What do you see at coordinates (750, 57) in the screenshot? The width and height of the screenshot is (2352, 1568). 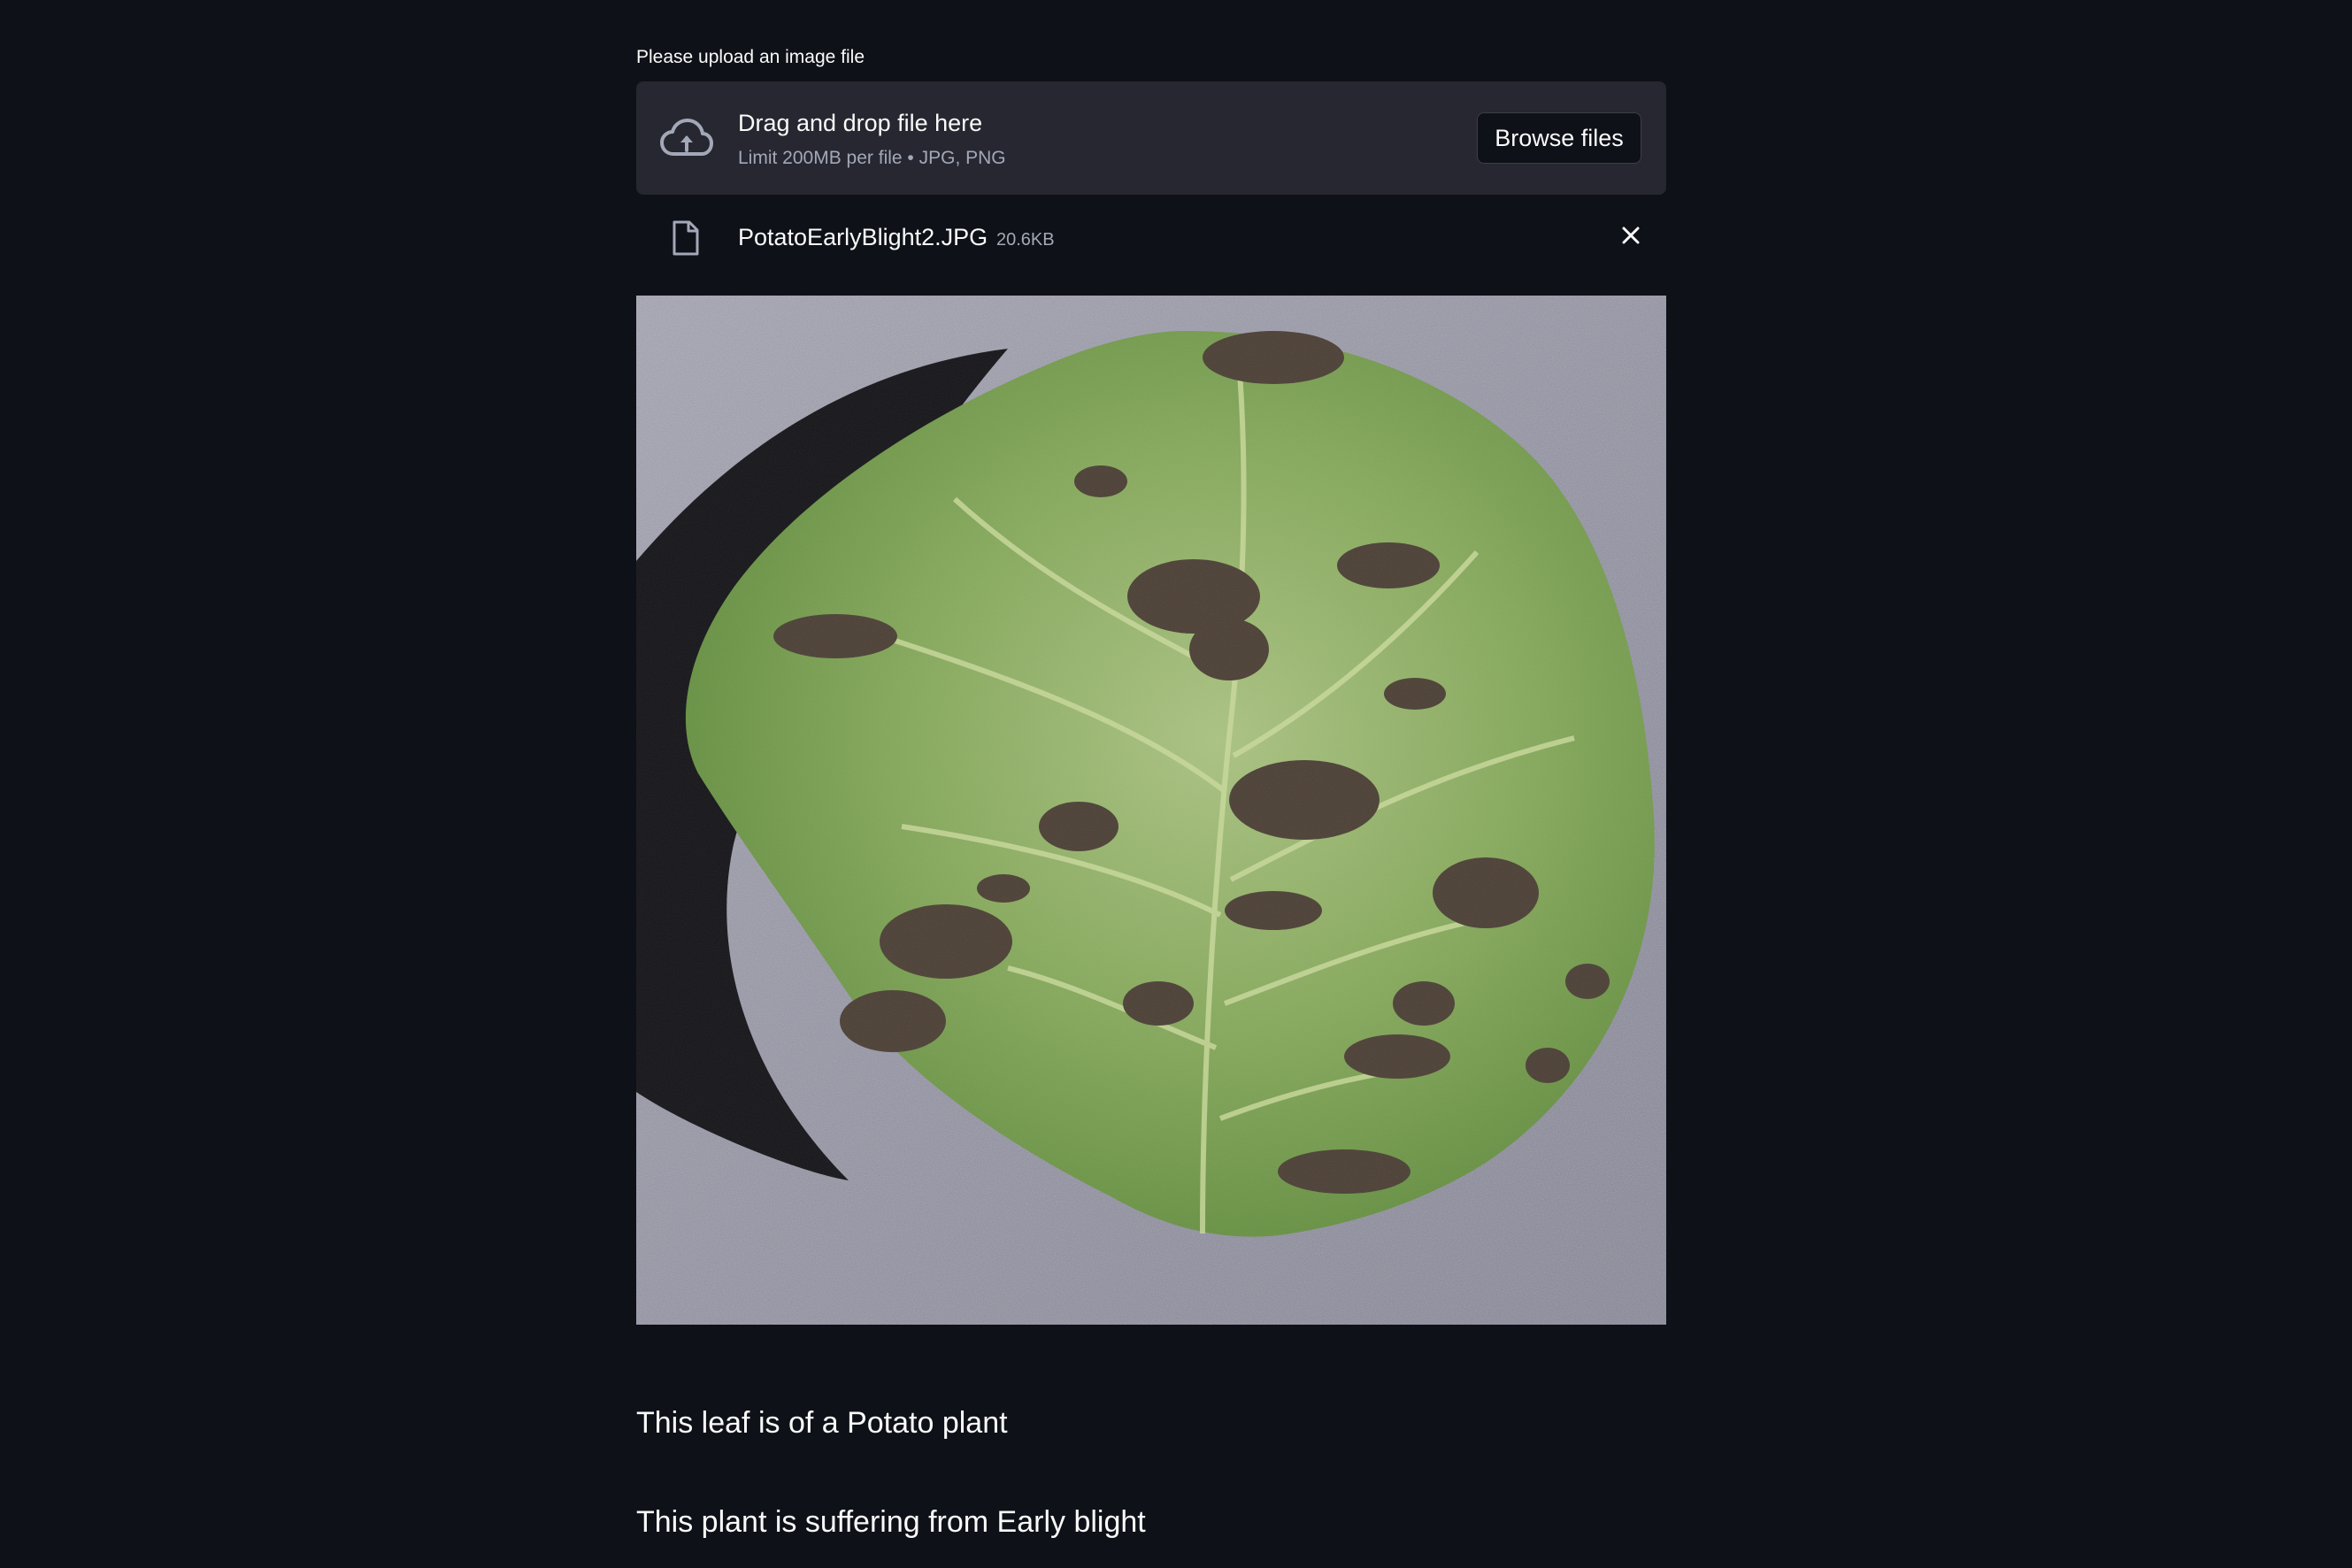 I see `uploader-label: Please upload an image file` at bounding box center [750, 57].